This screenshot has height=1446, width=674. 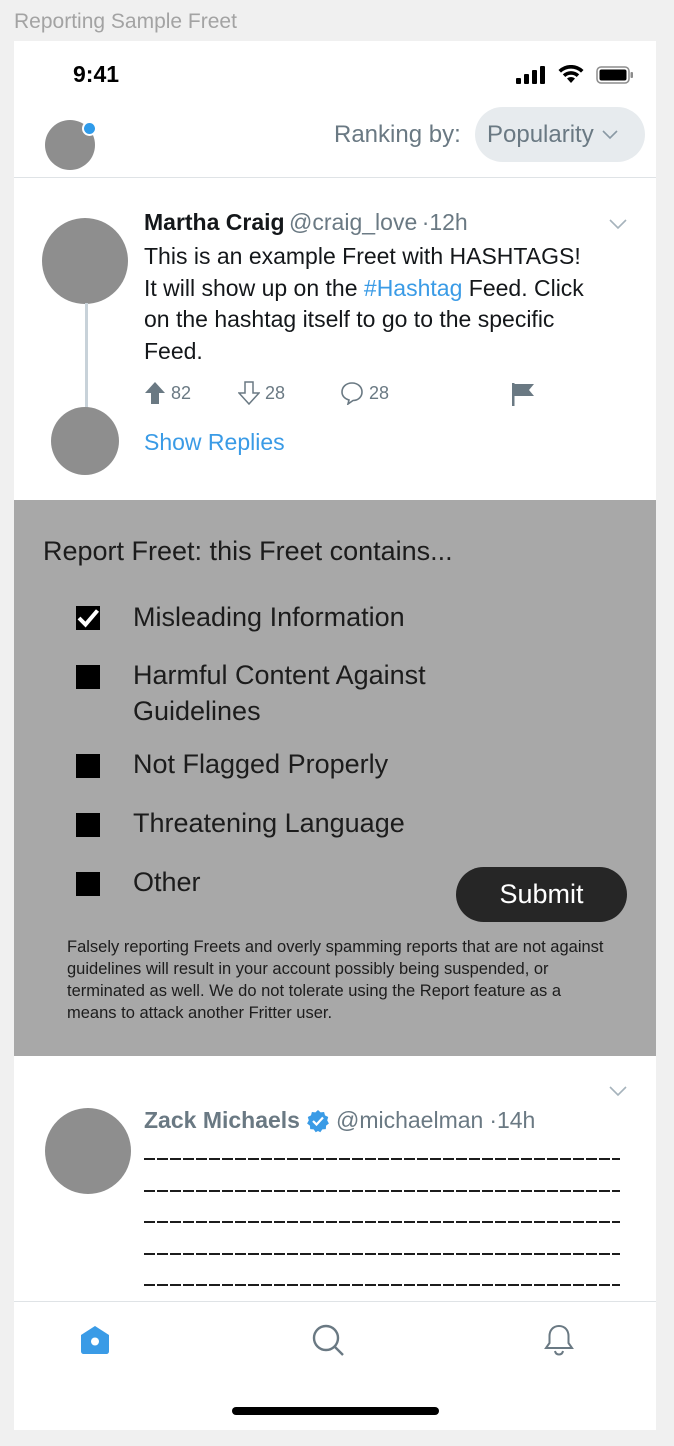 I want to click on report-flag-button, so click(x=523, y=394).